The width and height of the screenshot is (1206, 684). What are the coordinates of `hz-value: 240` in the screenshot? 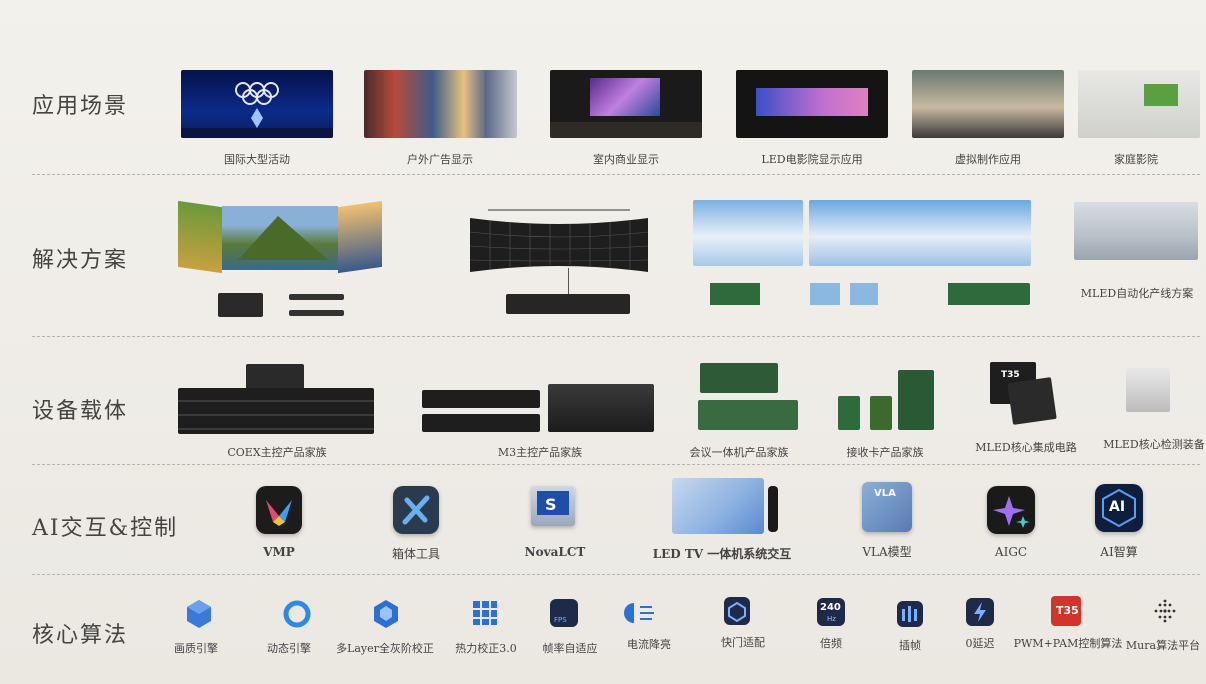 It's located at (830, 607).